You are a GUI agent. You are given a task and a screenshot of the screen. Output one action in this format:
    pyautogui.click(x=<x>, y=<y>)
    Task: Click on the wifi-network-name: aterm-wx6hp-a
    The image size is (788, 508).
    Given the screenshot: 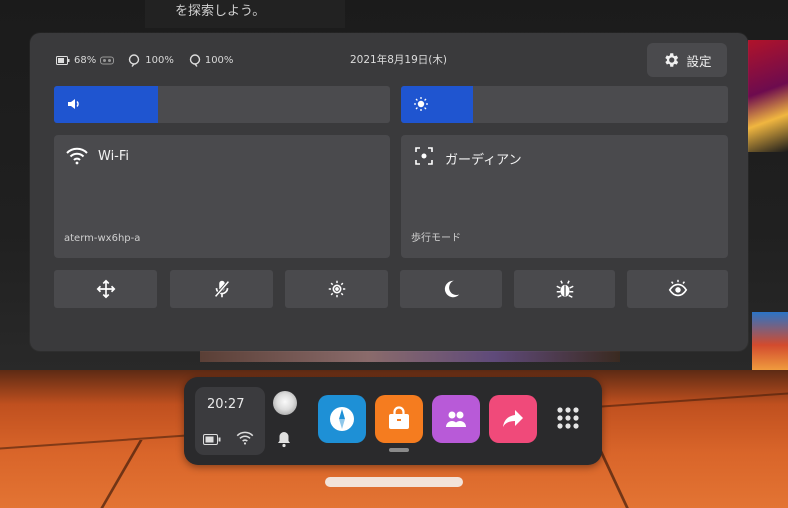 What is the action you would take?
    pyautogui.click(x=102, y=238)
    